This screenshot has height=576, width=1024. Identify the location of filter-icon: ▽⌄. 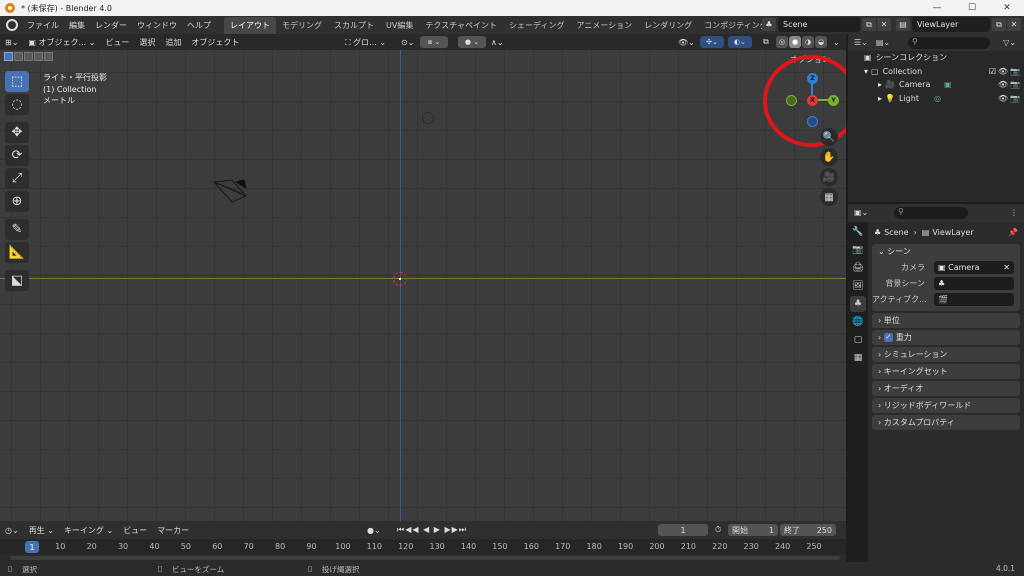
(1009, 42).